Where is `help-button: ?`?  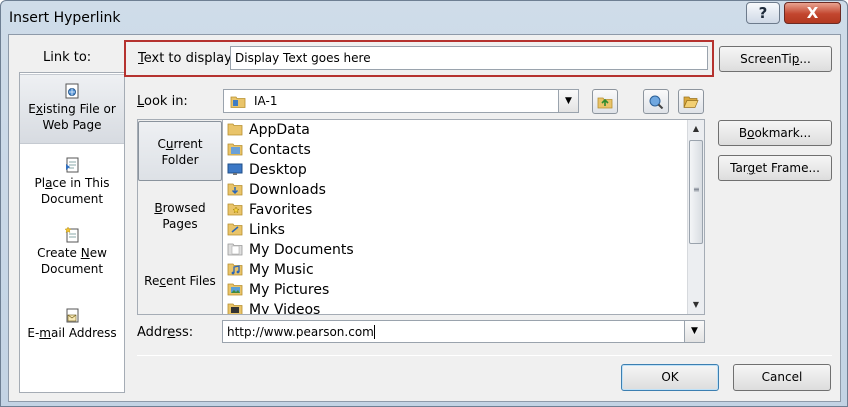
help-button: ? is located at coordinates (763, 13).